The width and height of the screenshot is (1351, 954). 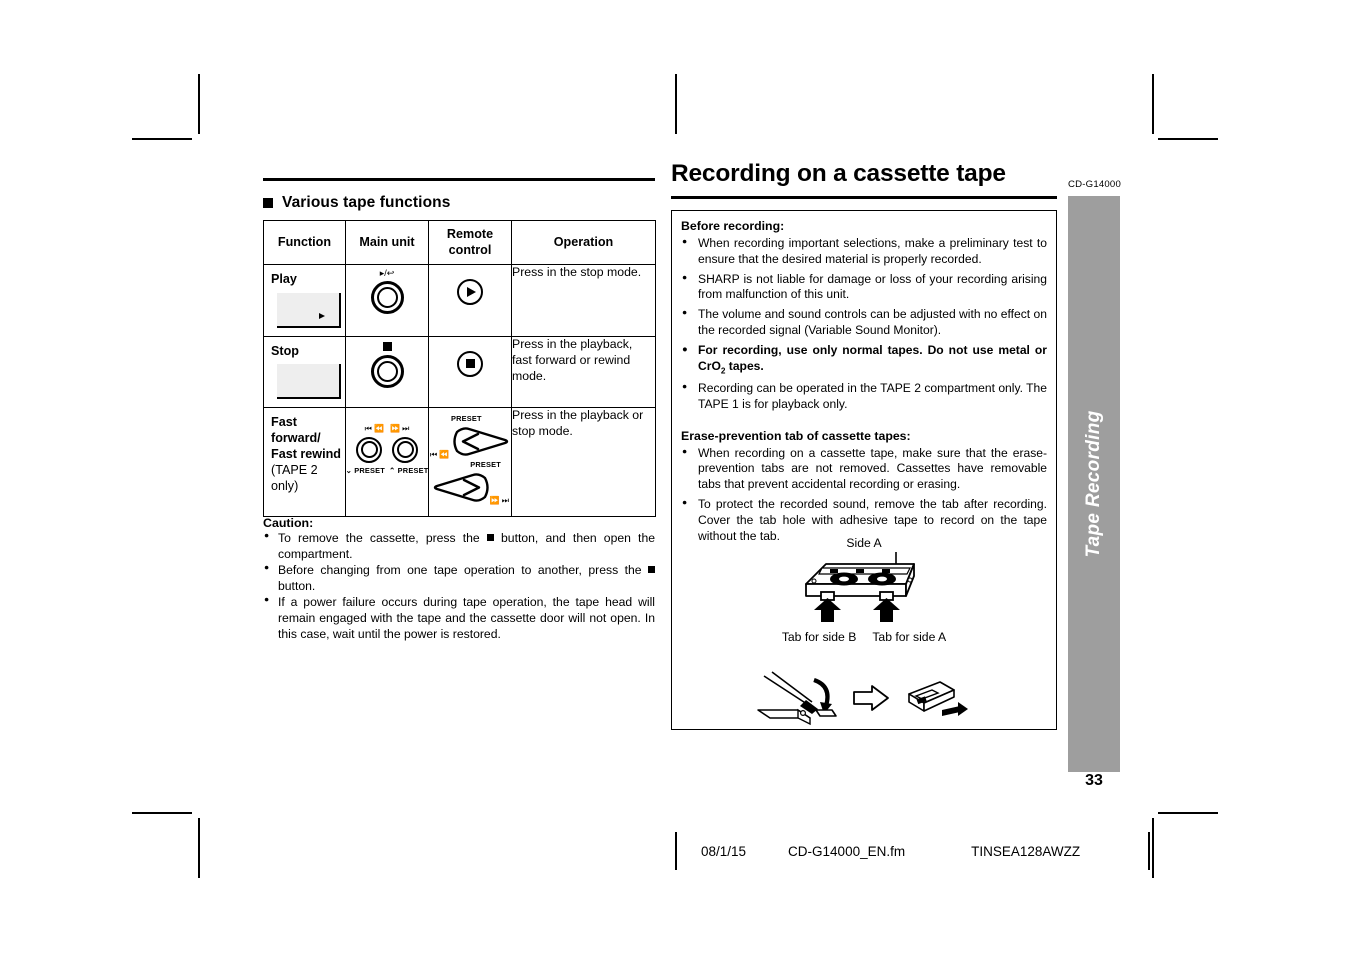 I want to click on footer-filename: CD-G14000_EN.fm, so click(x=847, y=851).